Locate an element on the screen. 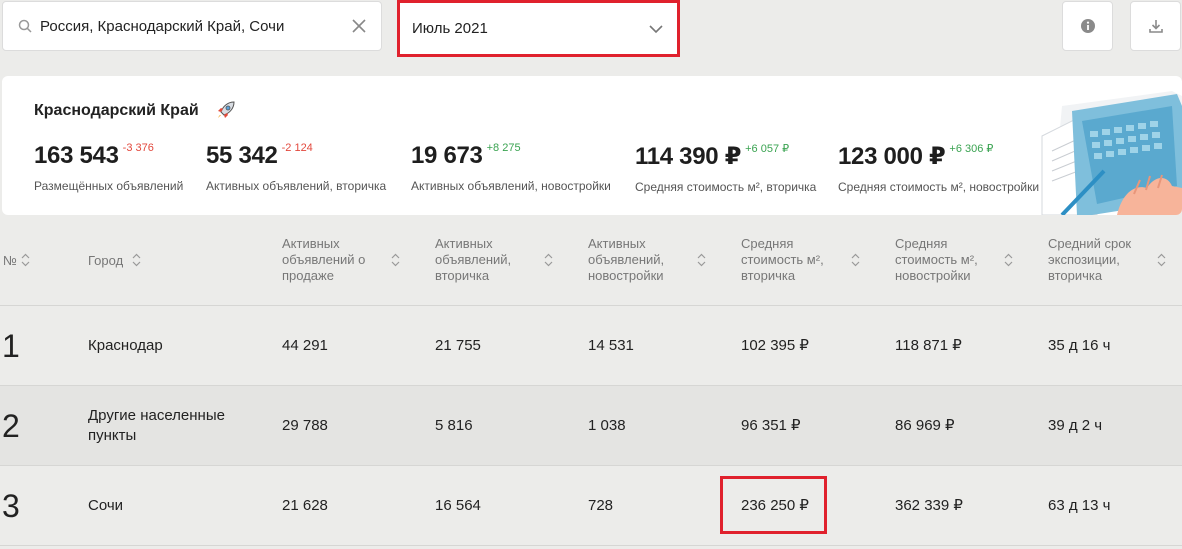 The image size is (1182, 549). active-new-cell: 728 is located at coordinates (601, 505).